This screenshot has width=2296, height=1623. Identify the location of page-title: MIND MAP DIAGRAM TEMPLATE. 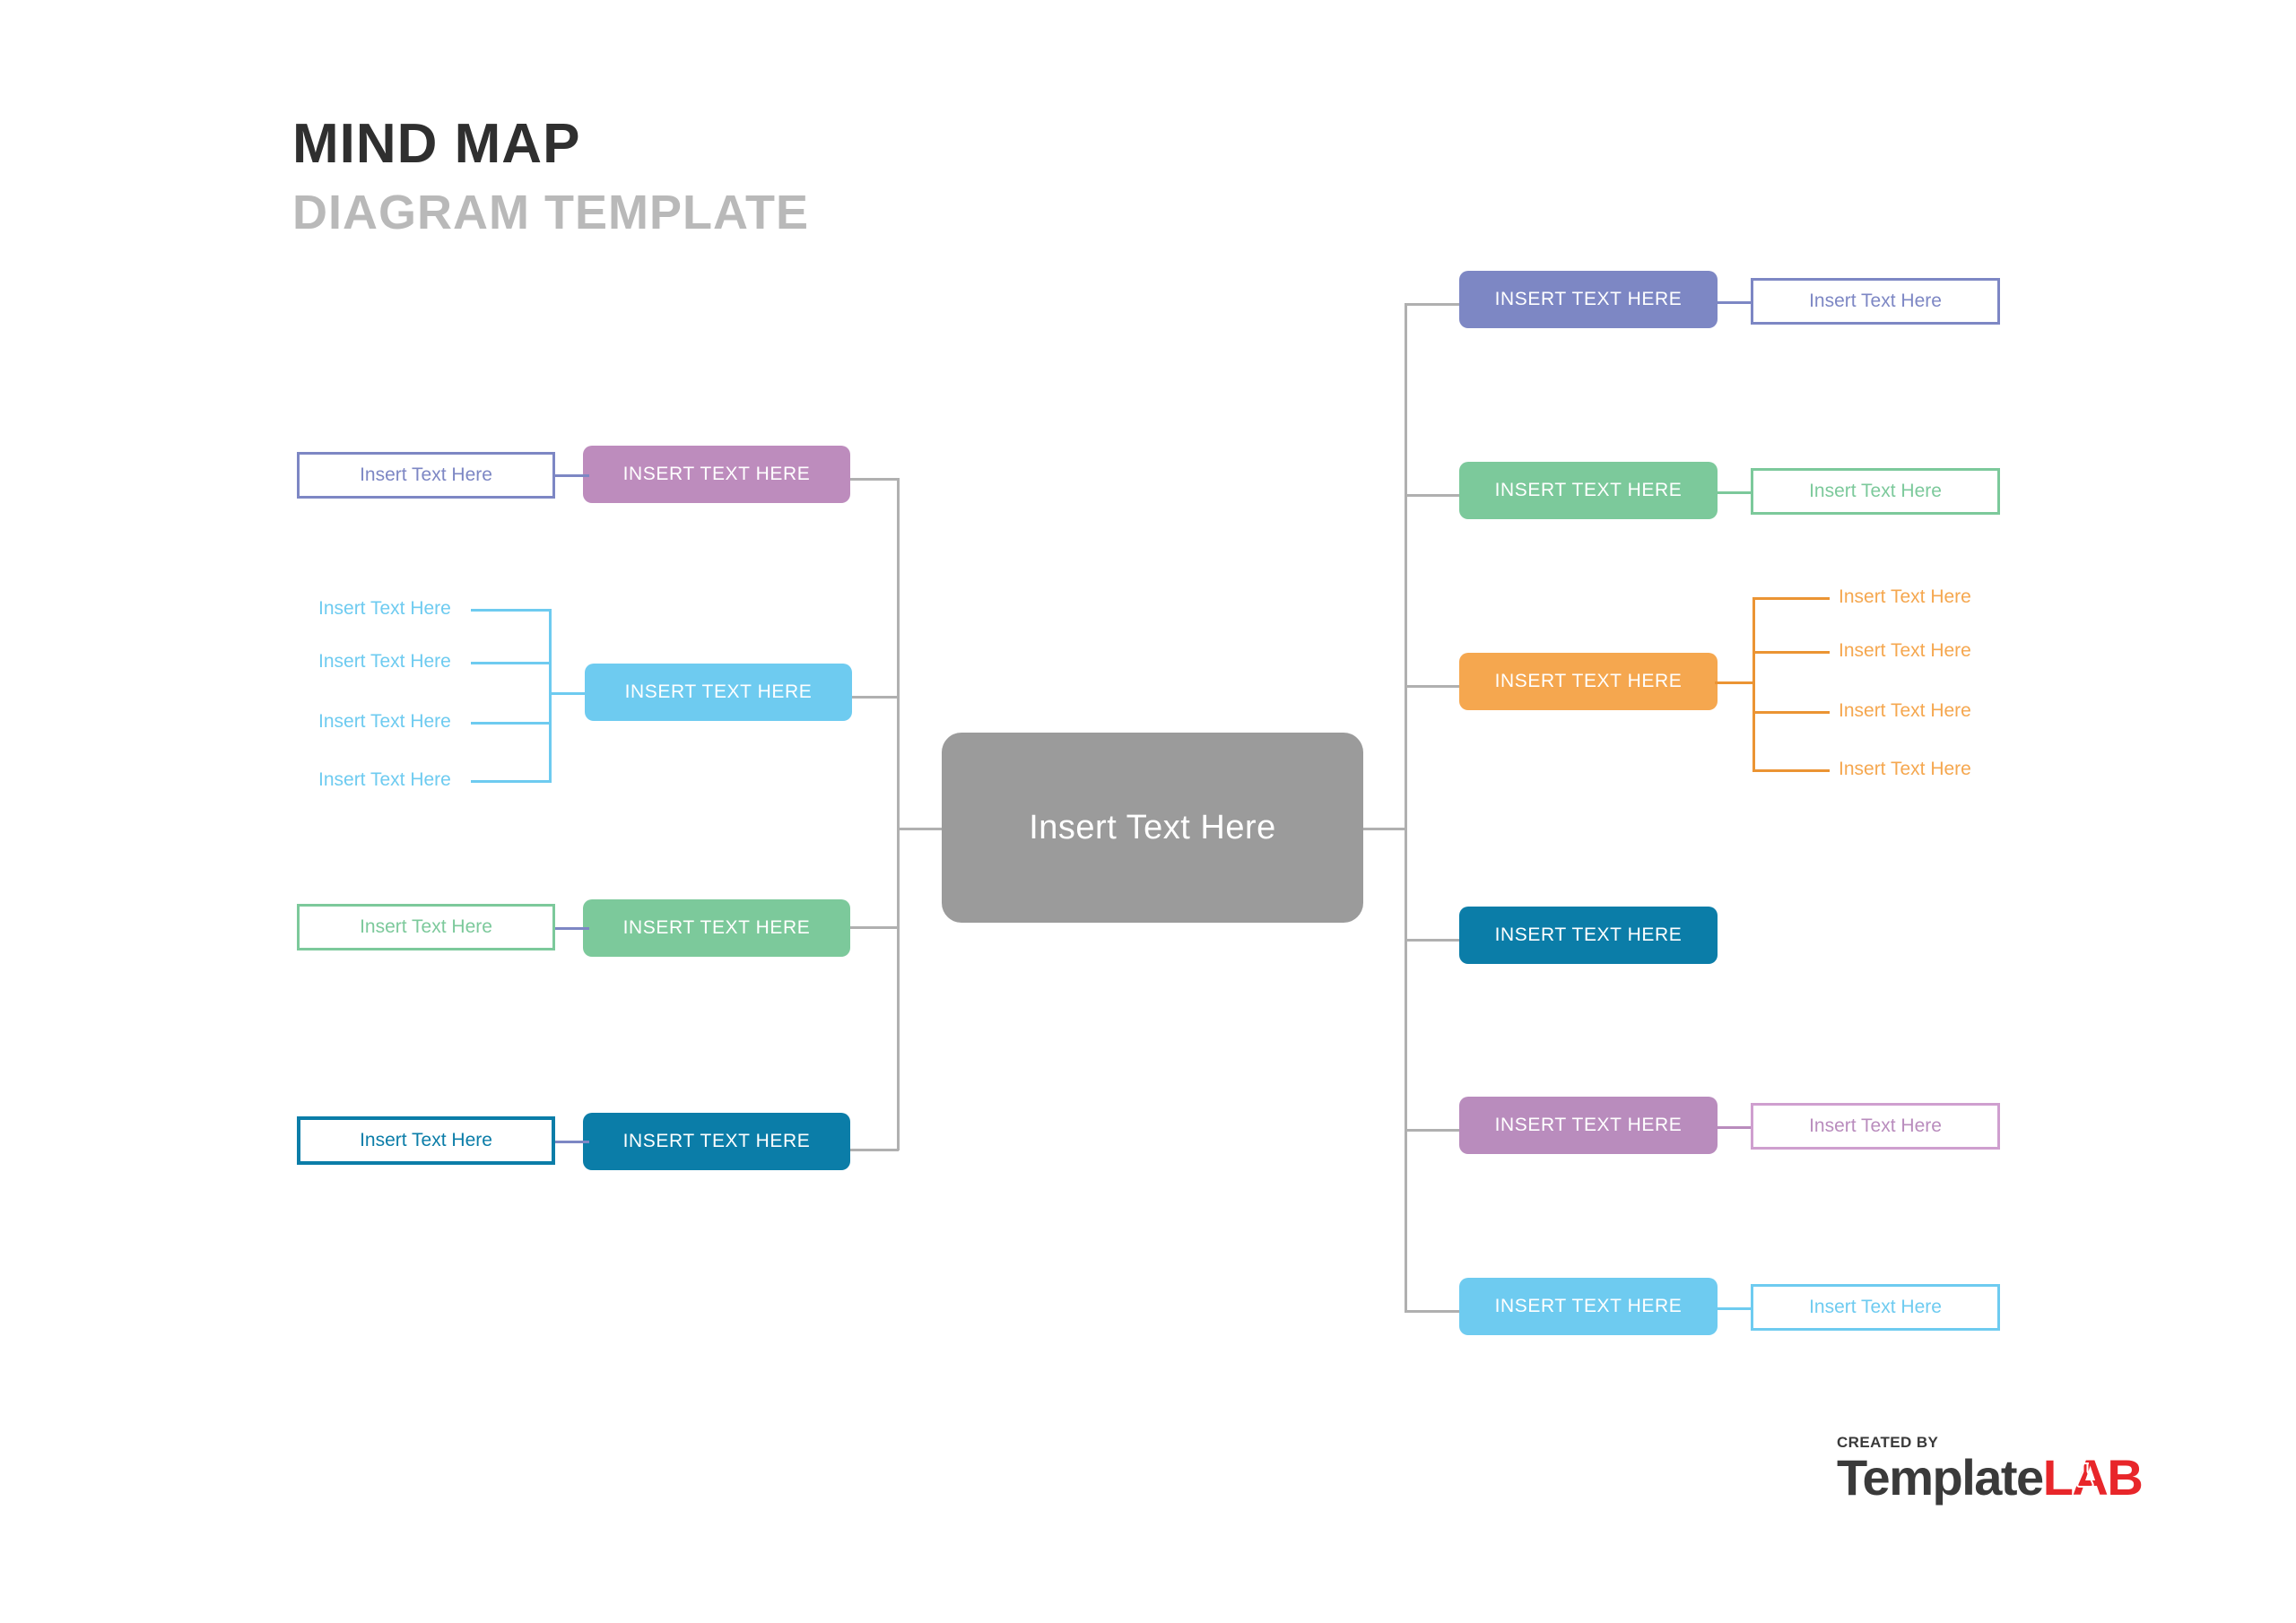
(550, 176).